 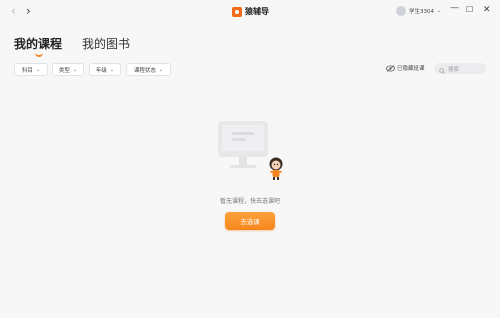 I want to click on filter-label: 课程状态, so click(x=144, y=70).